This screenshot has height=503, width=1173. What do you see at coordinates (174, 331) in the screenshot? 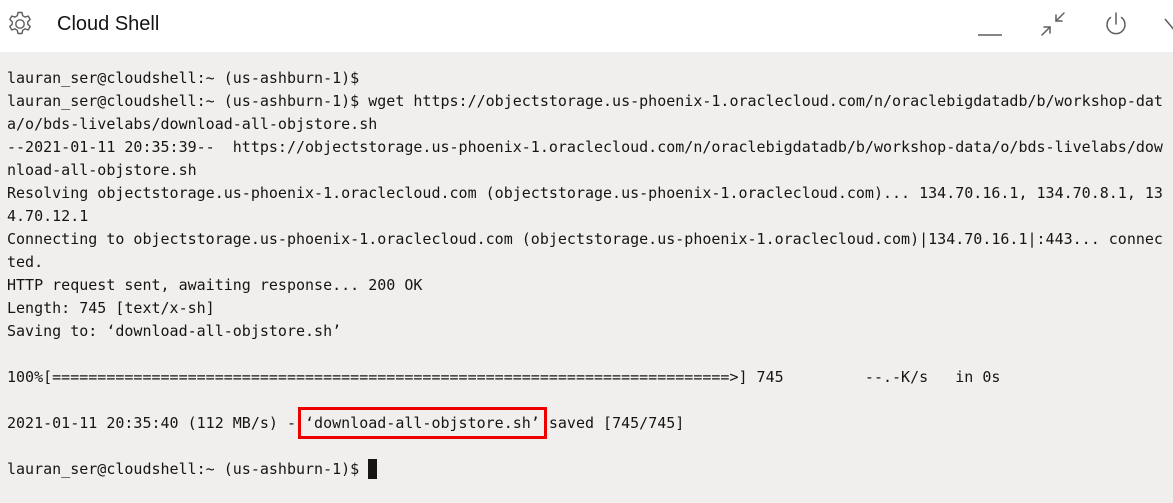
I see `terminal-line: Saving to: ‘download-all-objstore.sh’` at bounding box center [174, 331].